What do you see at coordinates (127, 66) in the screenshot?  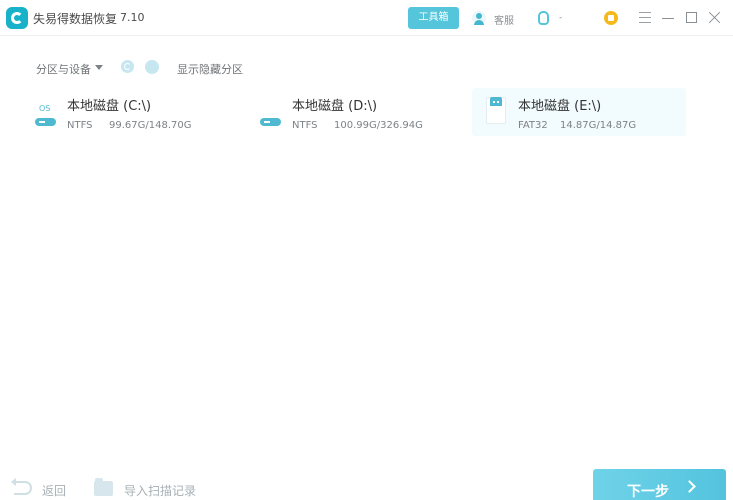 I see `refresh-icon` at bounding box center [127, 66].